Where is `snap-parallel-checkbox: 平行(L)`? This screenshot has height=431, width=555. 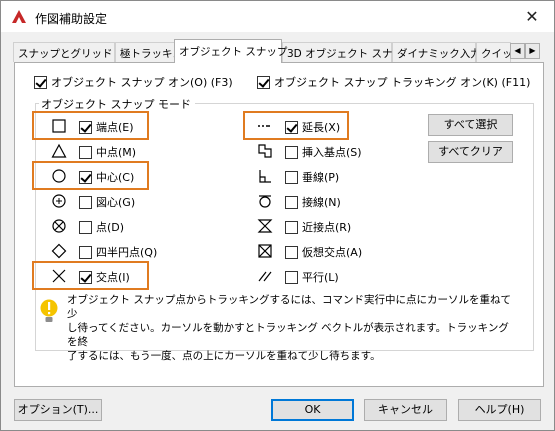 snap-parallel-checkbox: 平行(L) is located at coordinates (312, 277).